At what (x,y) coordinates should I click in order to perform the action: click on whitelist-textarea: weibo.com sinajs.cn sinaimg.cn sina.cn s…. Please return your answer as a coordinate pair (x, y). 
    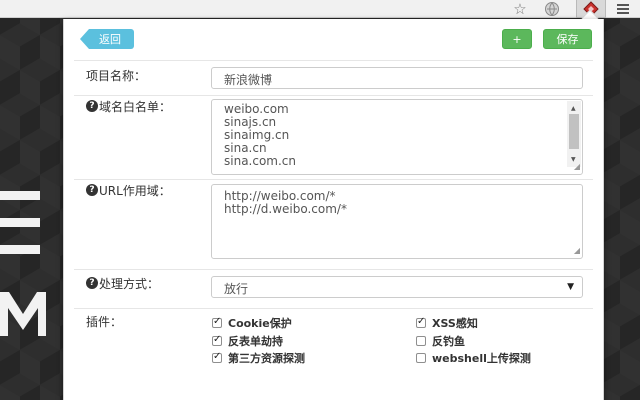
    Looking at the image, I should click on (397, 137).